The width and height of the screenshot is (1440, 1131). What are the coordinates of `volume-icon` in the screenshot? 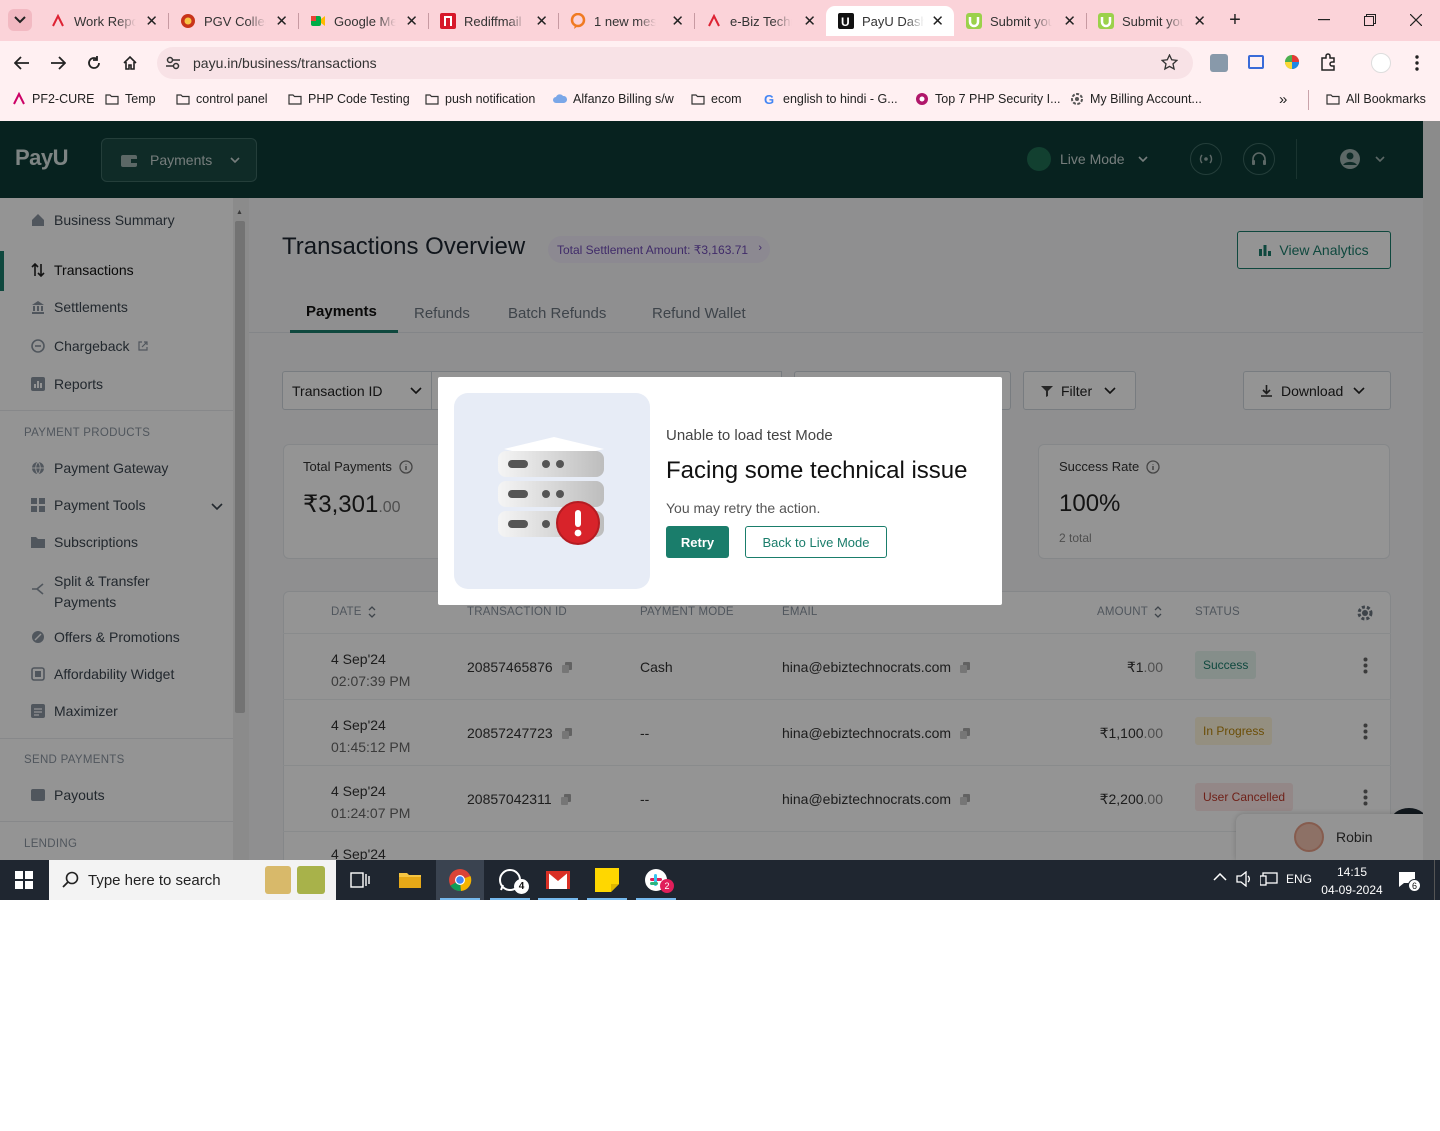 It's located at (1244, 879).